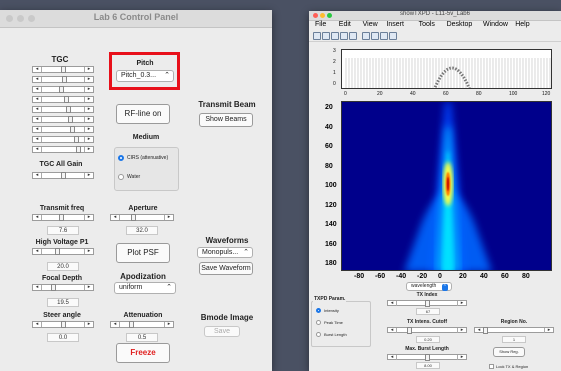 The width and height of the screenshot is (561, 371). What do you see at coordinates (318, 334) in the screenshot?
I see `txpd-radio-burst-length` at bounding box center [318, 334].